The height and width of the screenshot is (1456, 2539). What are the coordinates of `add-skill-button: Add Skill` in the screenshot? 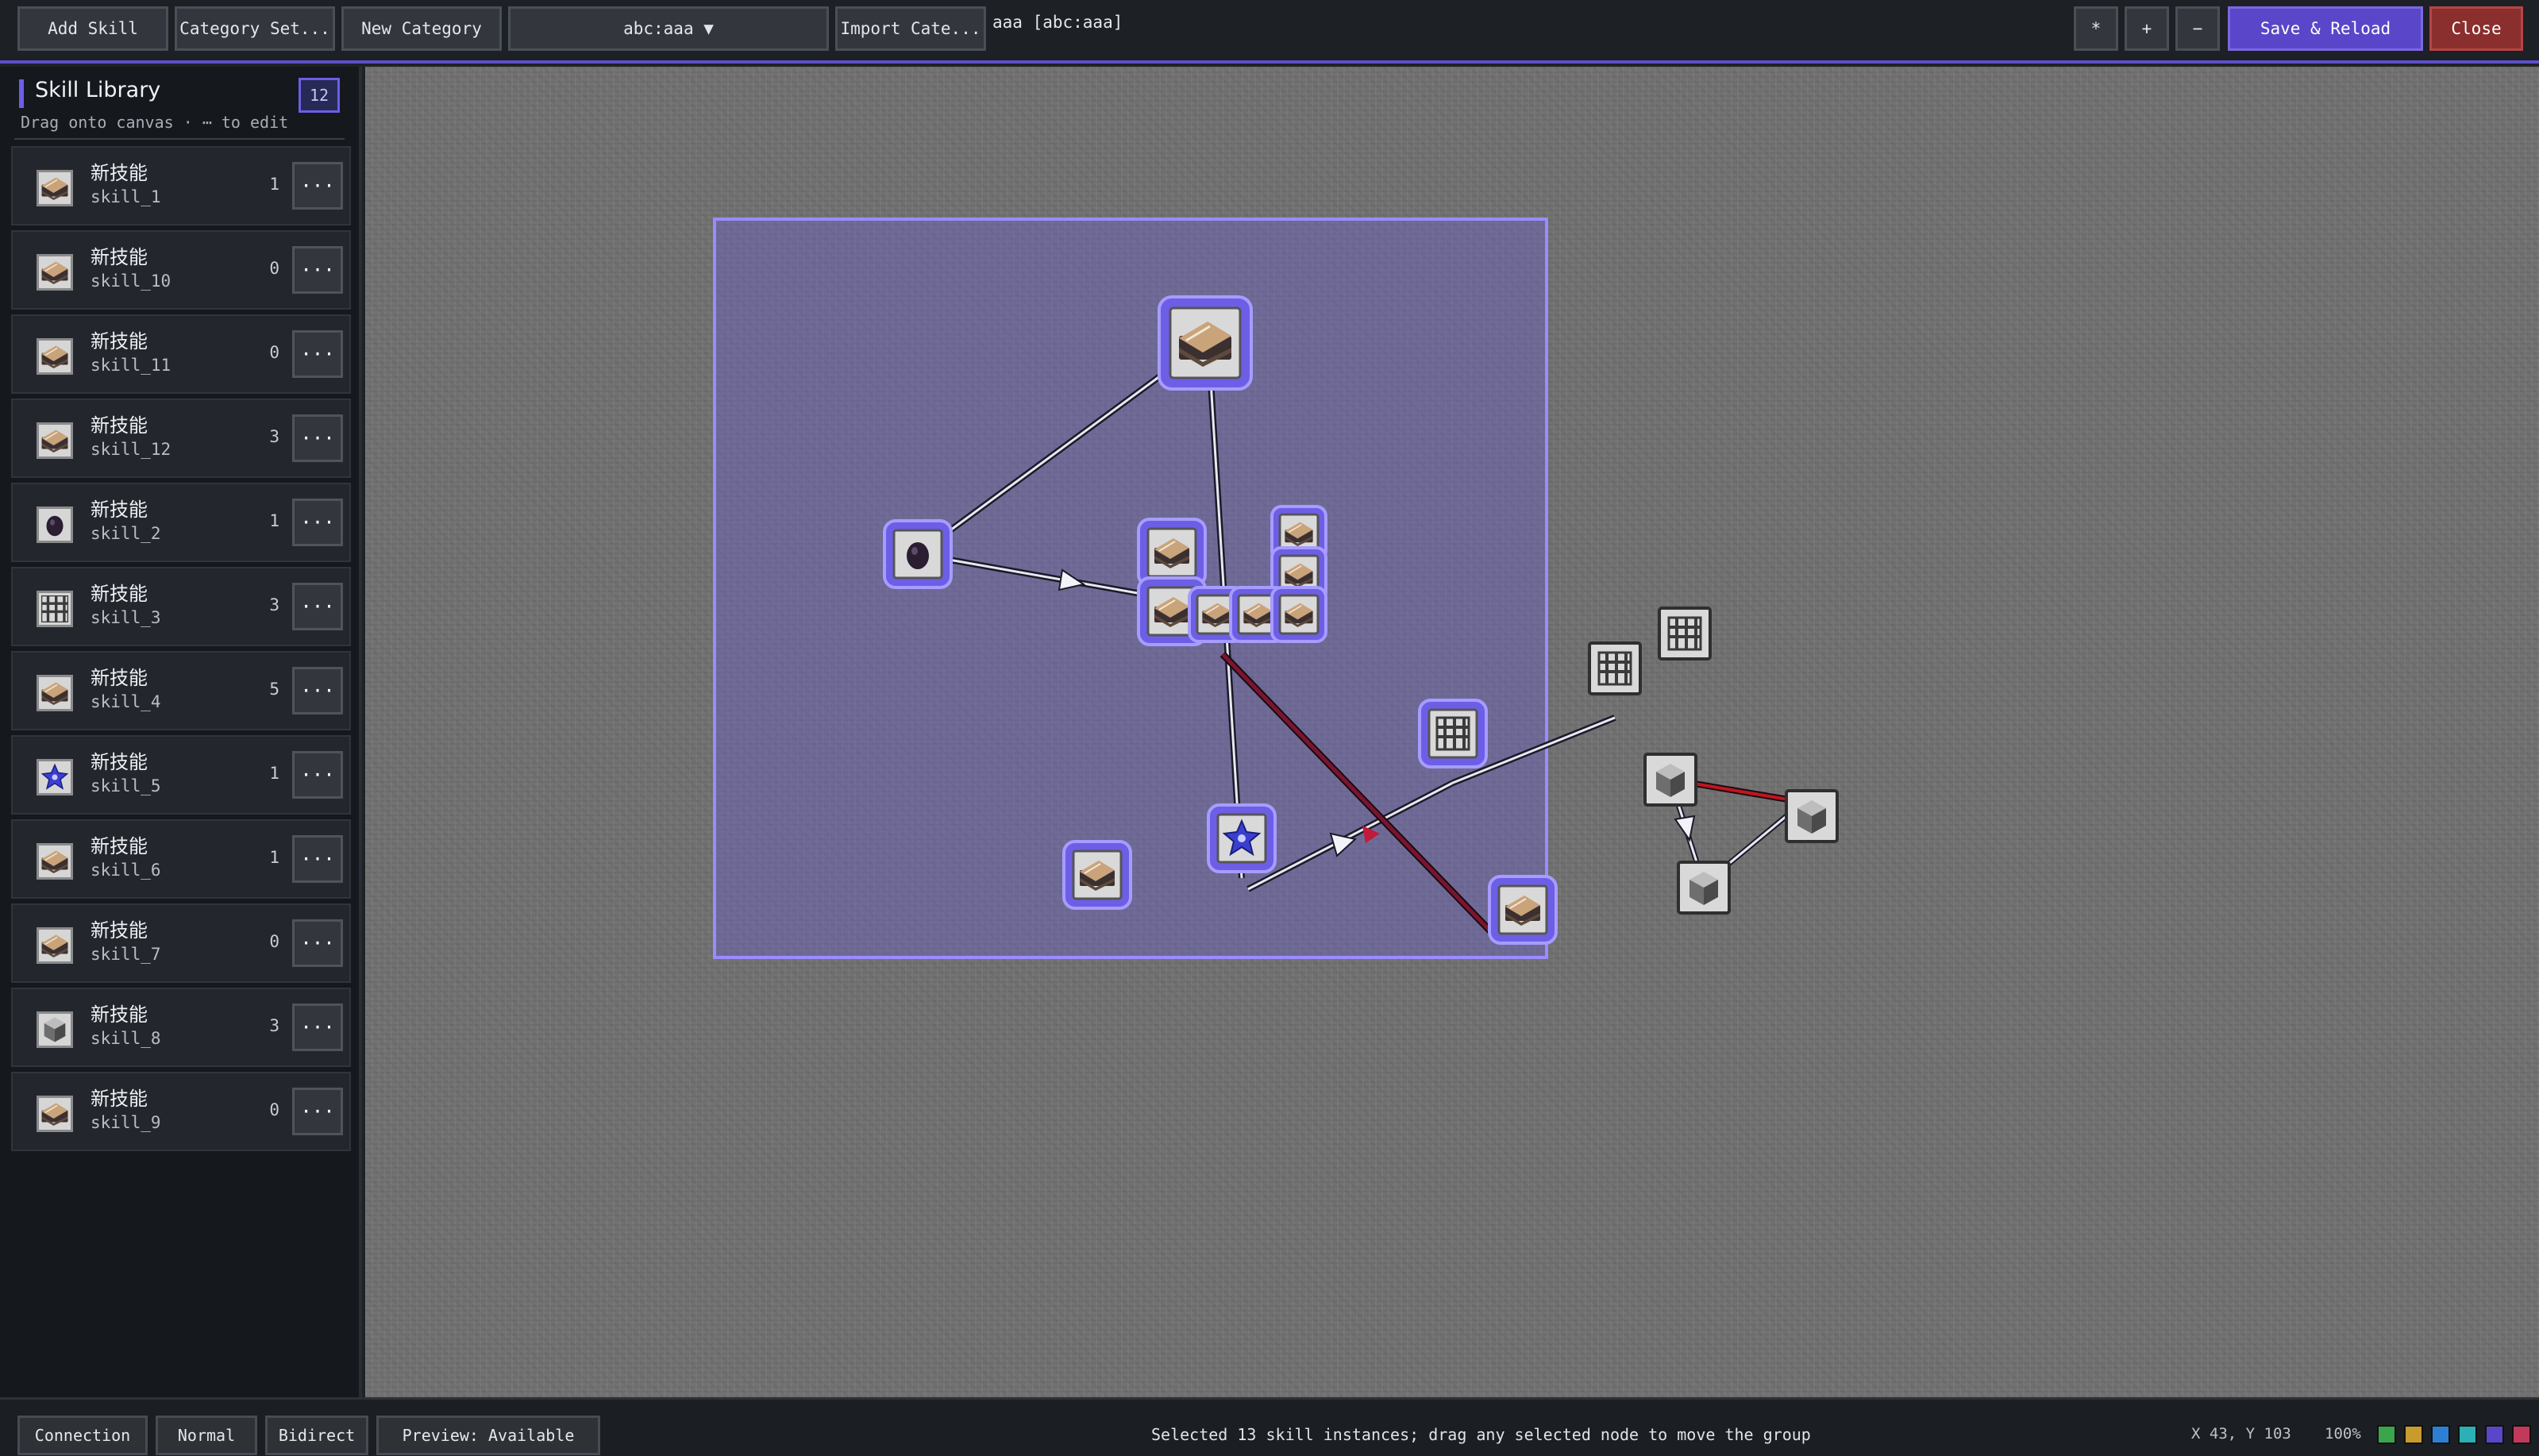 It's located at (92, 28).